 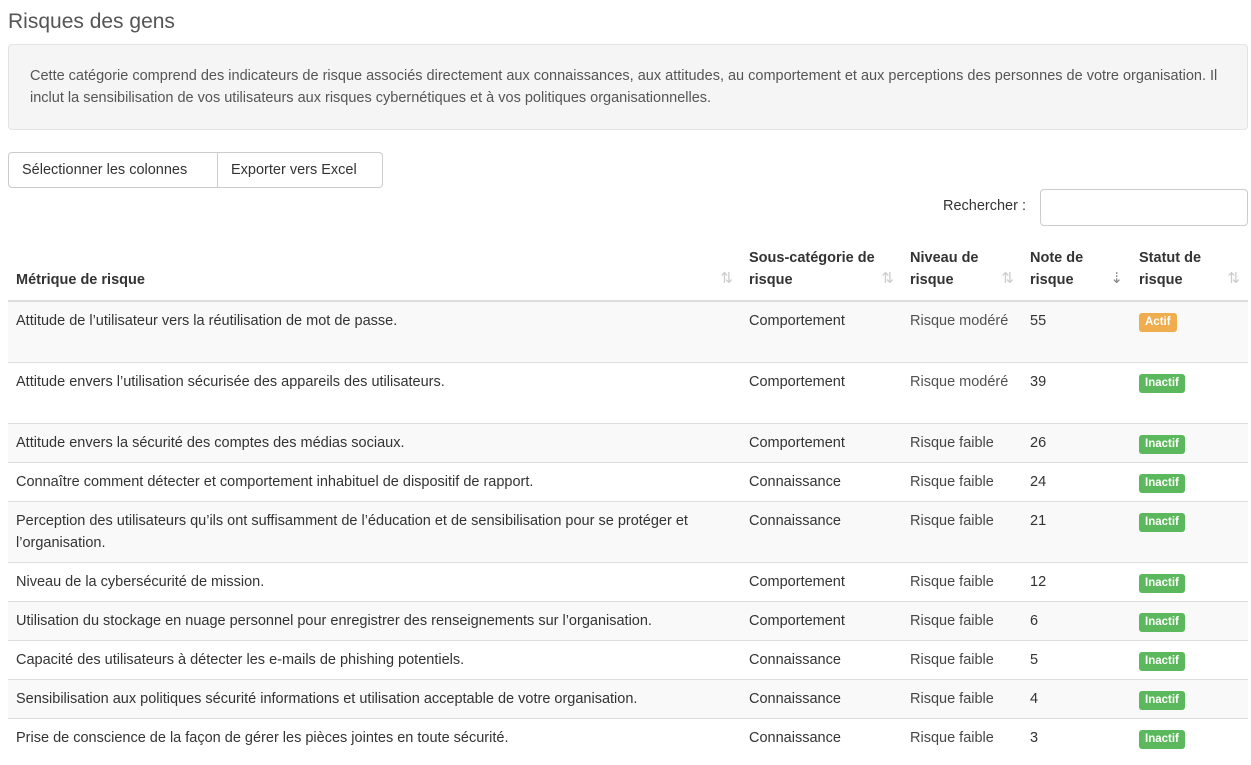 What do you see at coordinates (812, 269) in the screenshot?
I see `column-header-label: Sous-catégorie de risque` at bounding box center [812, 269].